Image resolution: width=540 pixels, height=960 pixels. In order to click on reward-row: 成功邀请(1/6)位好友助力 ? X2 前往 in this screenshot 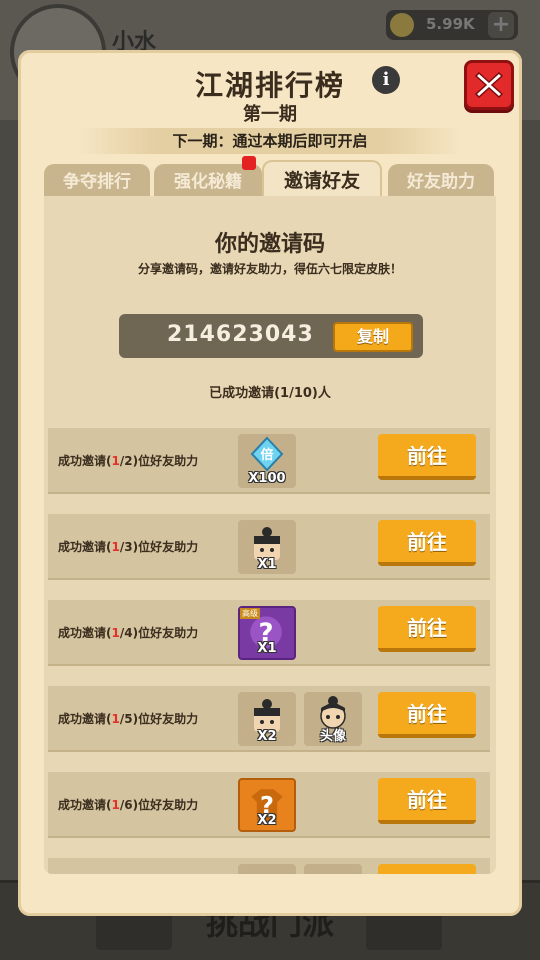, I will do `click(269, 805)`.